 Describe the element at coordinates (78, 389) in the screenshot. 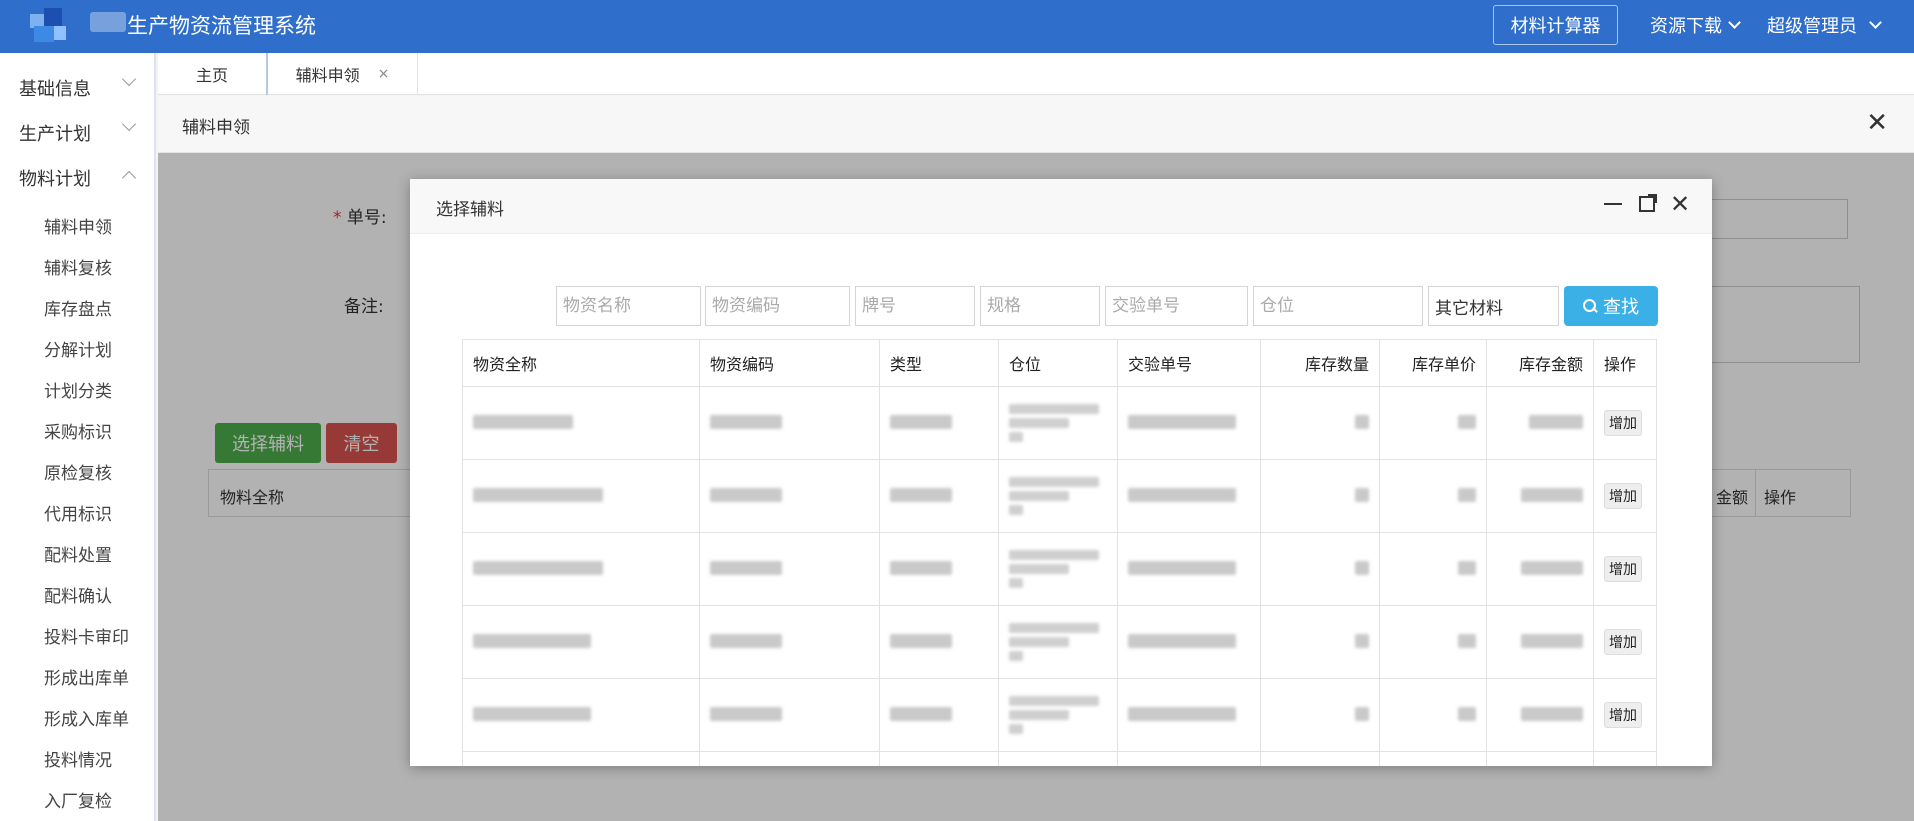

I see `sidebar-item: 计划分类` at that location.